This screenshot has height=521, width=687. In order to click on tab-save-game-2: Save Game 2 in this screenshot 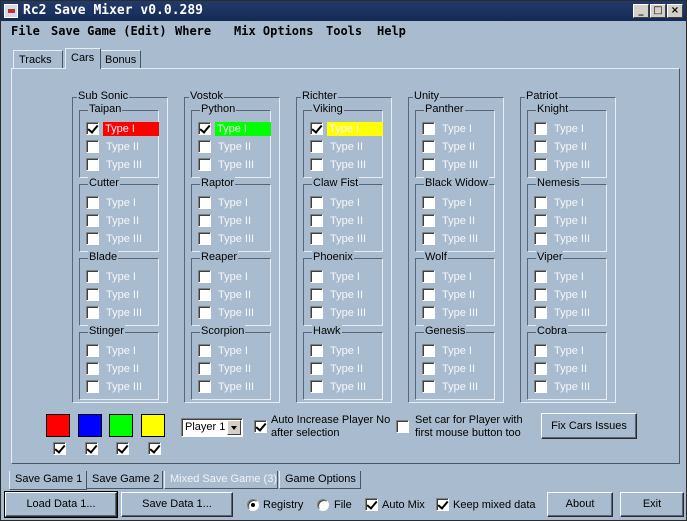, I will do `click(124, 480)`.